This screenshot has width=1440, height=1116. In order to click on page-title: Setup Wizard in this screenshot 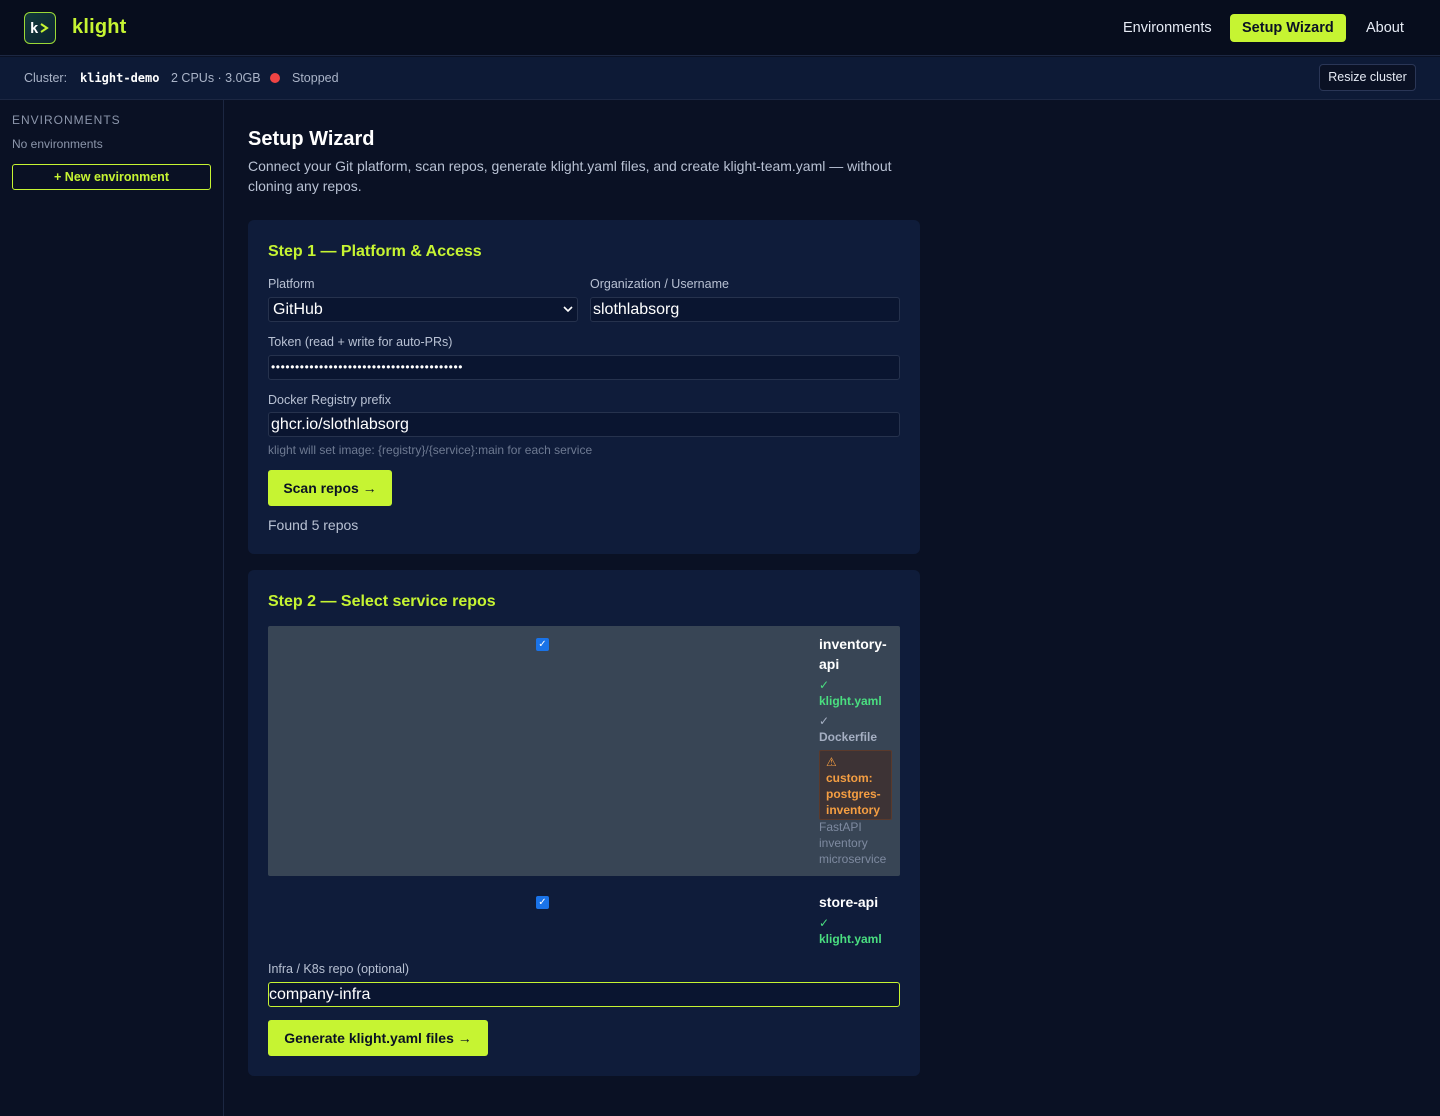, I will do `click(311, 139)`.